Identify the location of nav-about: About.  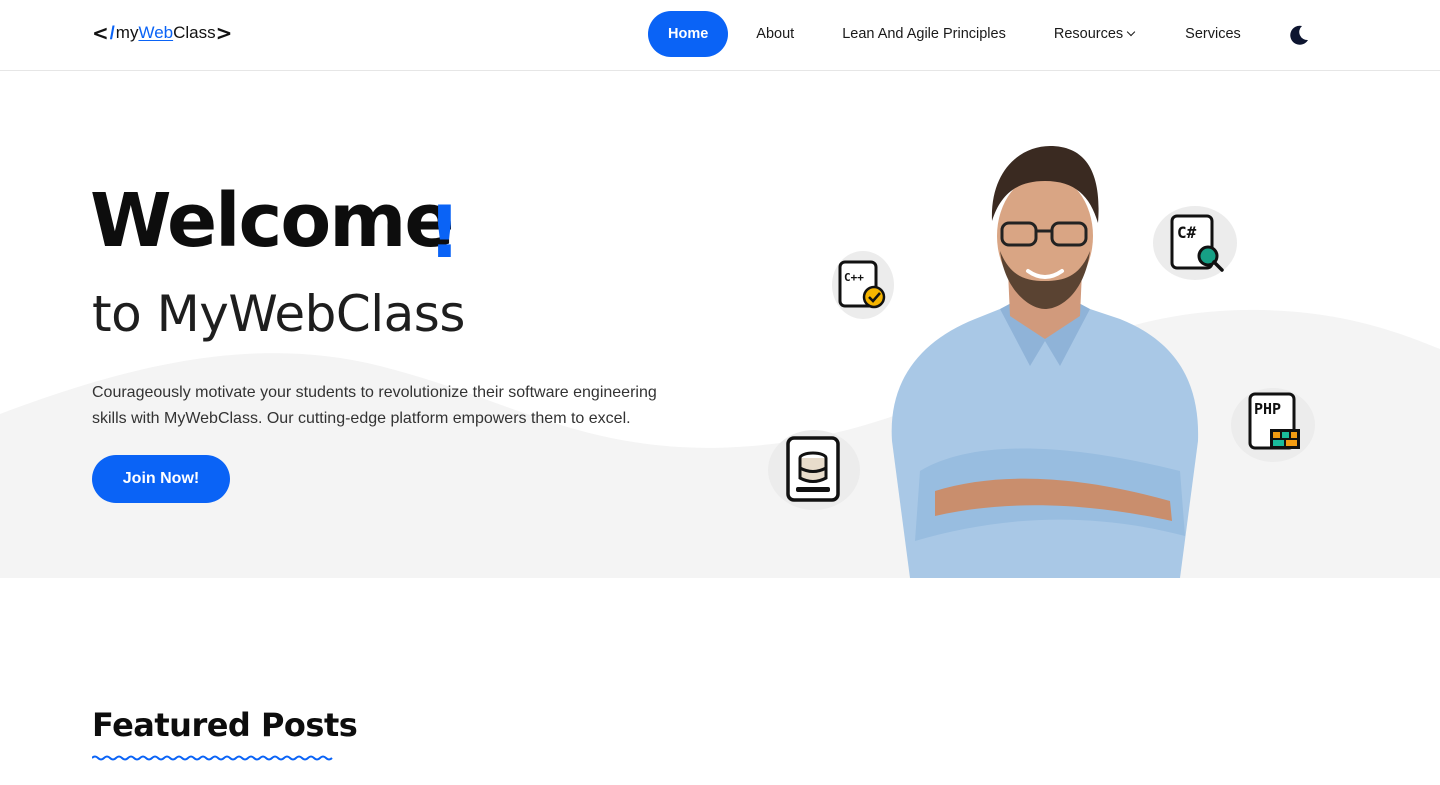
(775, 34).